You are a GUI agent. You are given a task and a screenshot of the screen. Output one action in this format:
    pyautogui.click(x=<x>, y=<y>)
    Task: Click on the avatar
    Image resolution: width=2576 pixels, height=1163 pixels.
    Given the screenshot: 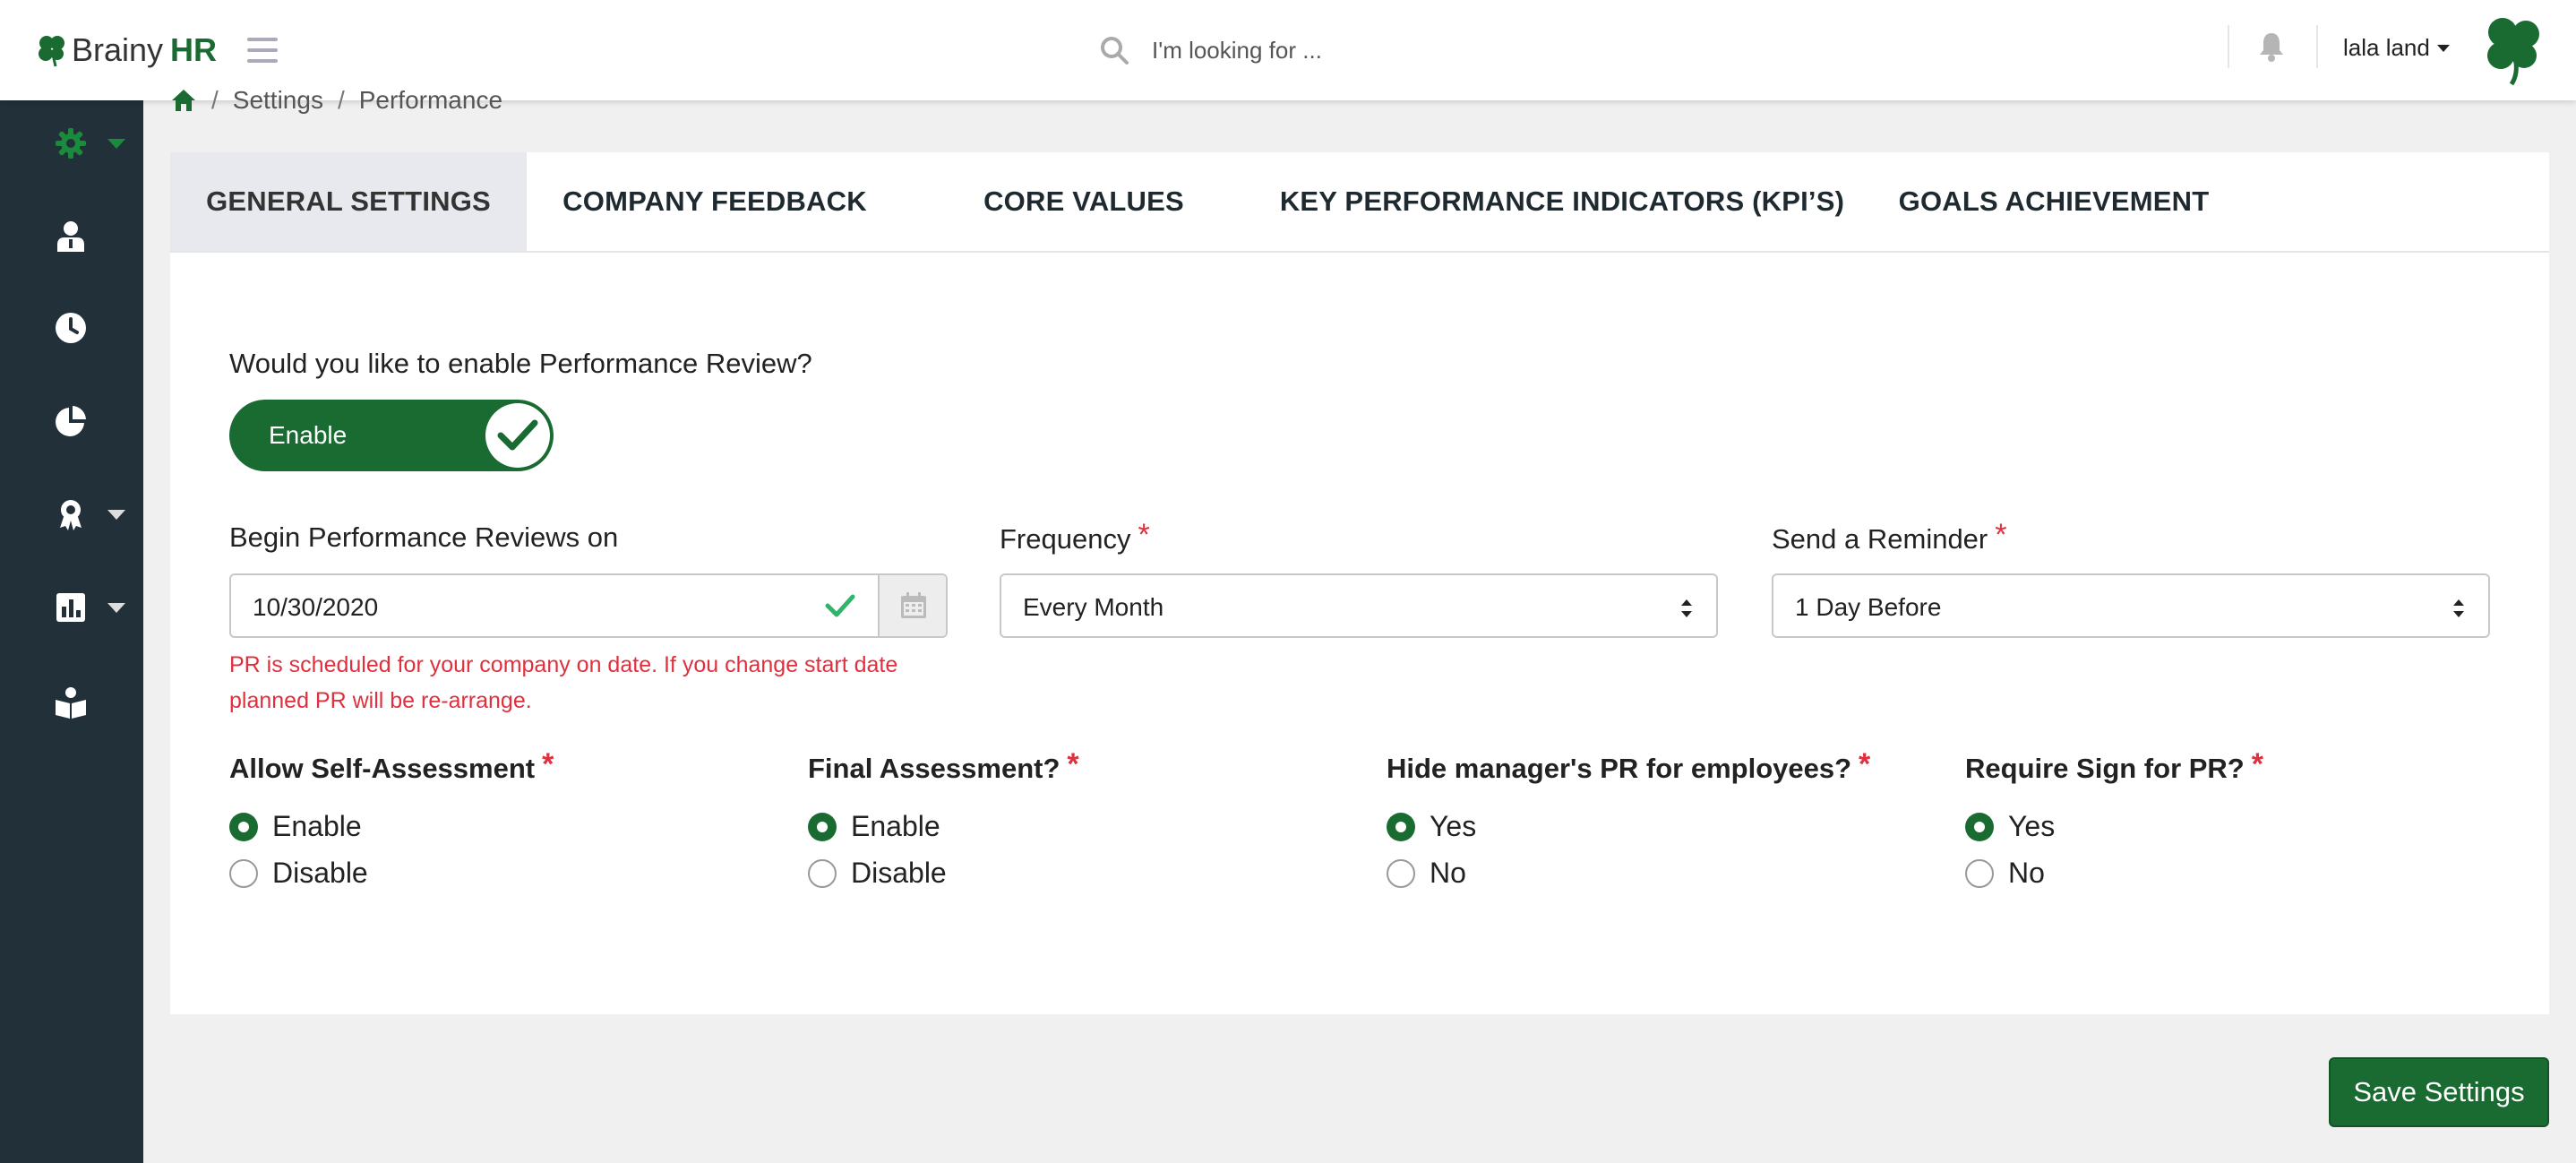 What is the action you would take?
    pyautogui.click(x=2513, y=48)
    